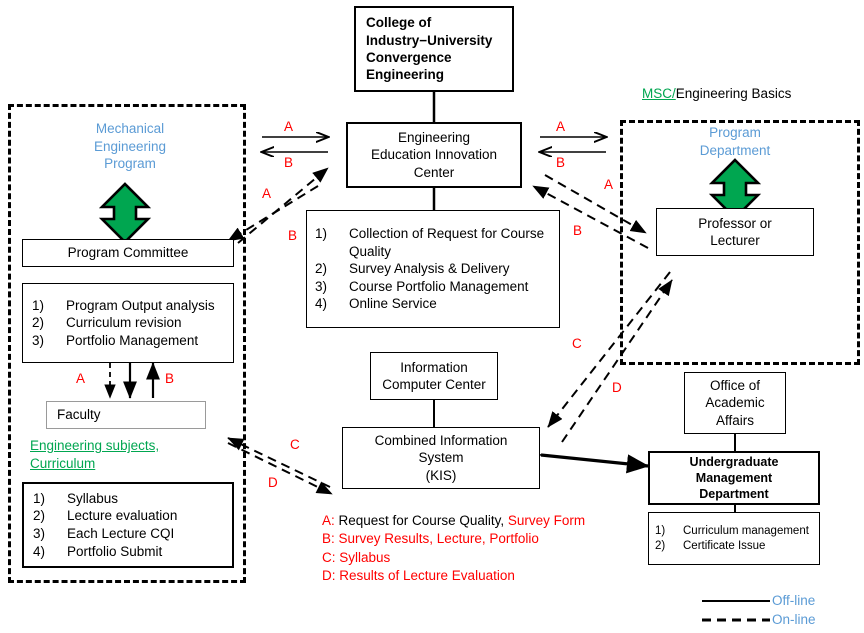 The image size is (864, 633). I want to click on list-item: 2) Certificate Issue, so click(710, 545).